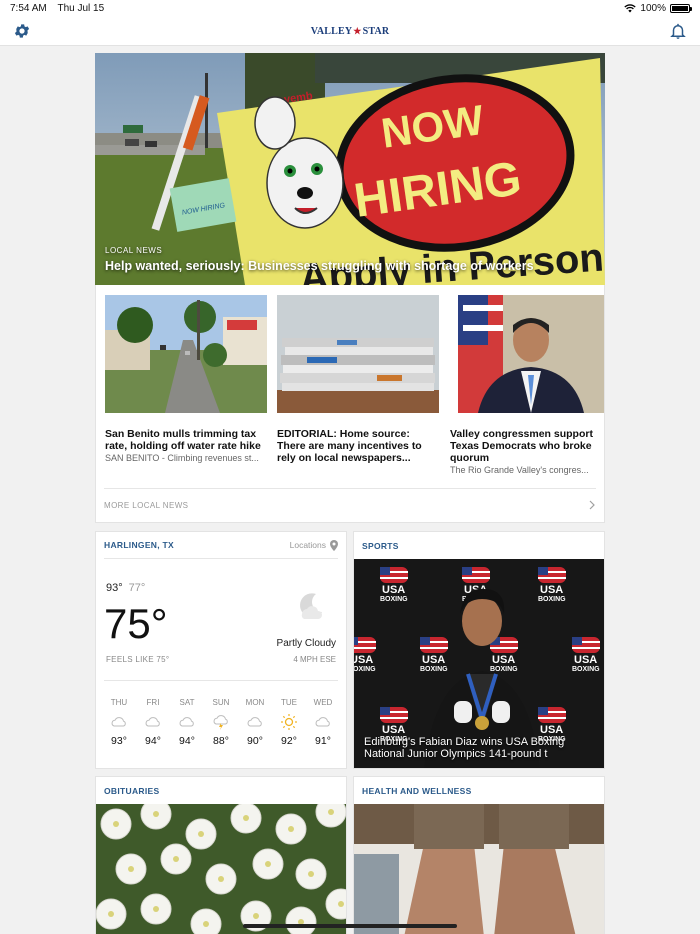 This screenshot has height=934, width=700. Describe the element at coordinates (314, 659) in the screenshot. I see `wind-speed: 4 MPH ESE` at that location.